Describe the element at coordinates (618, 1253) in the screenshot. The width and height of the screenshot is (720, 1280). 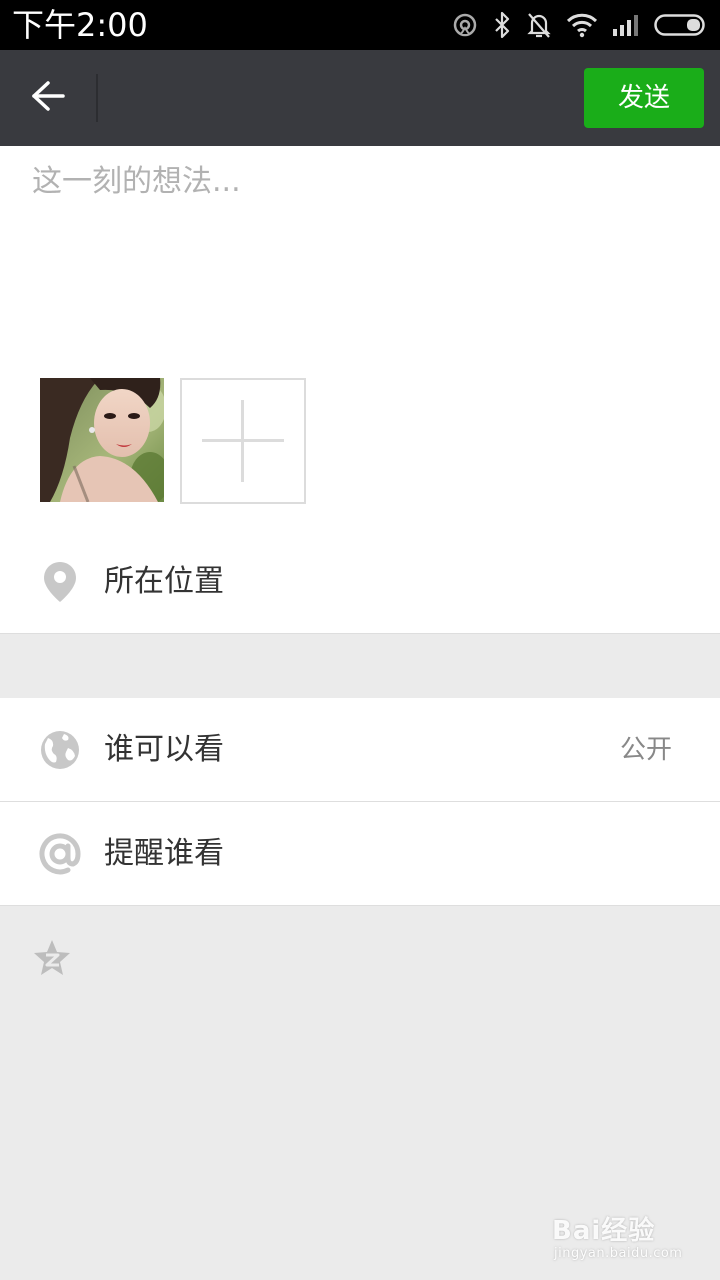
I see `watermark-sub: jingyan.baidu.com` at that location.